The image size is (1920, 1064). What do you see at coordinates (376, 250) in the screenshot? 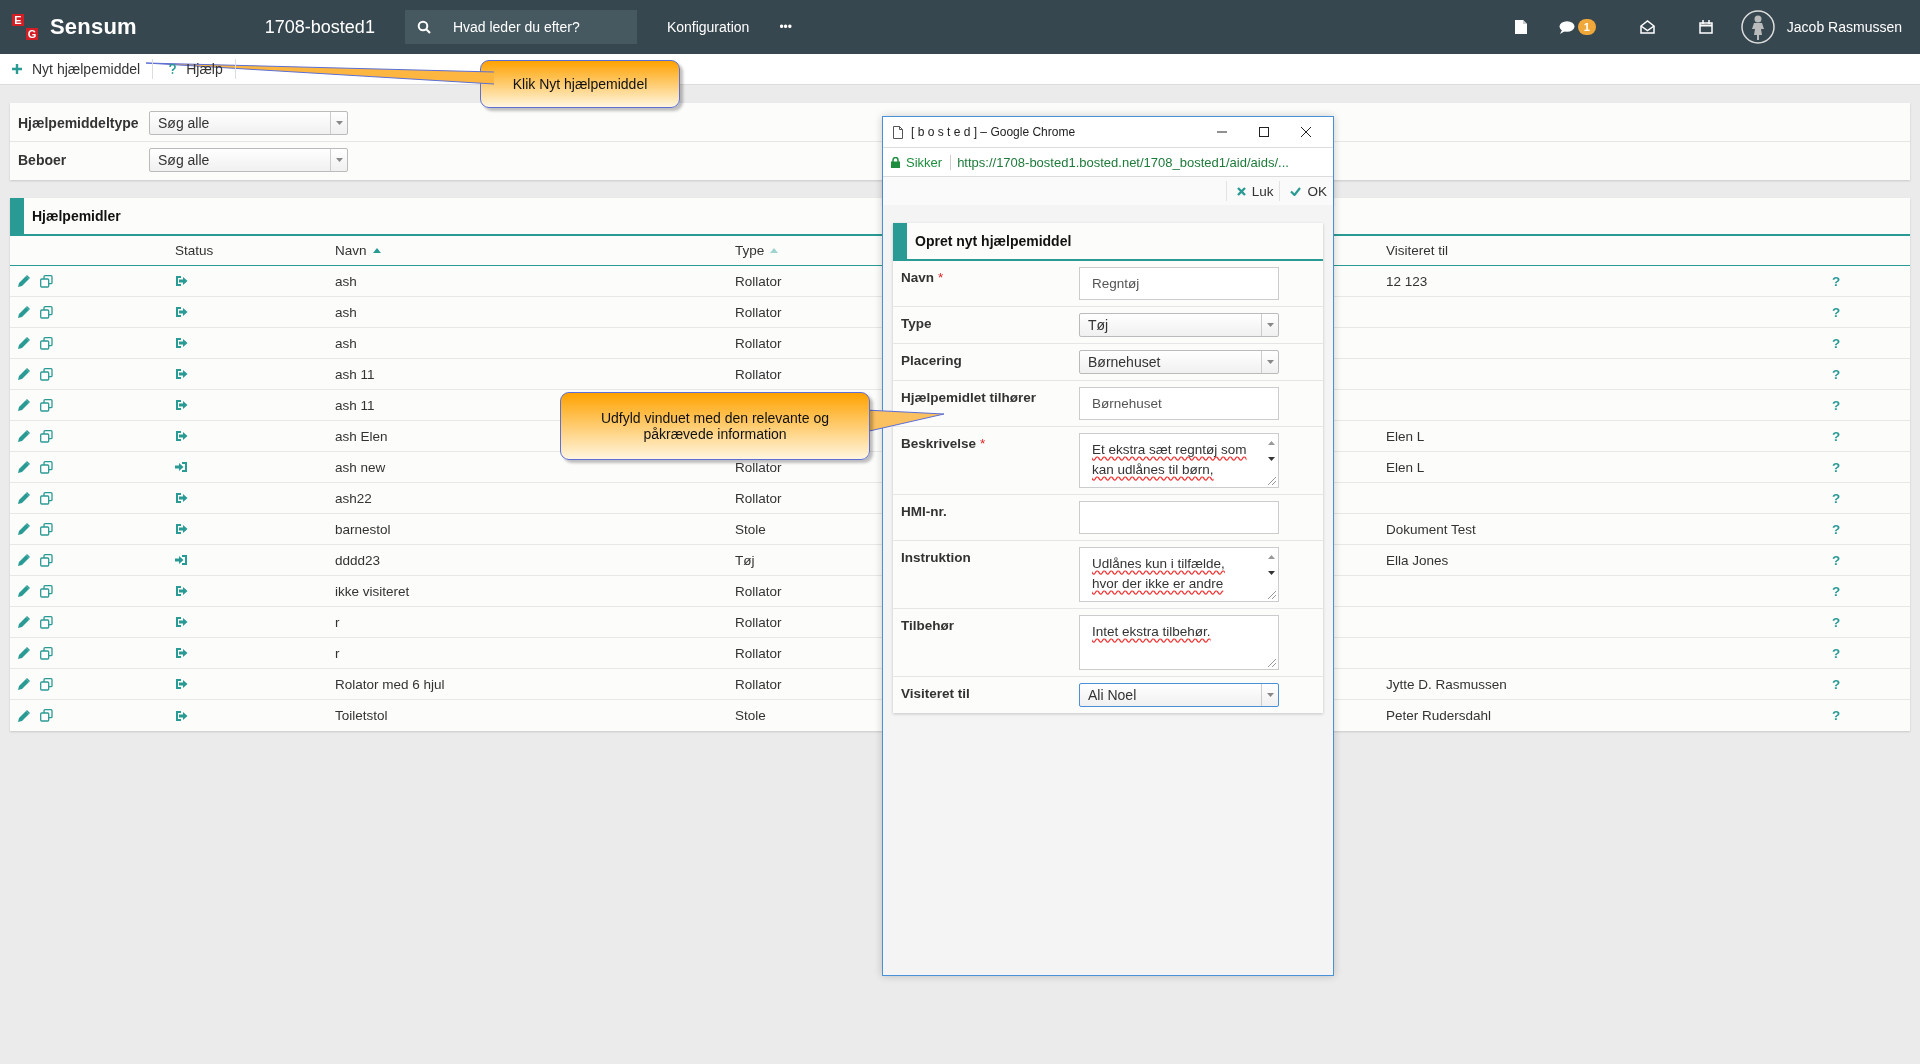
I see `sort-icon` at bounding box center [376, 250].